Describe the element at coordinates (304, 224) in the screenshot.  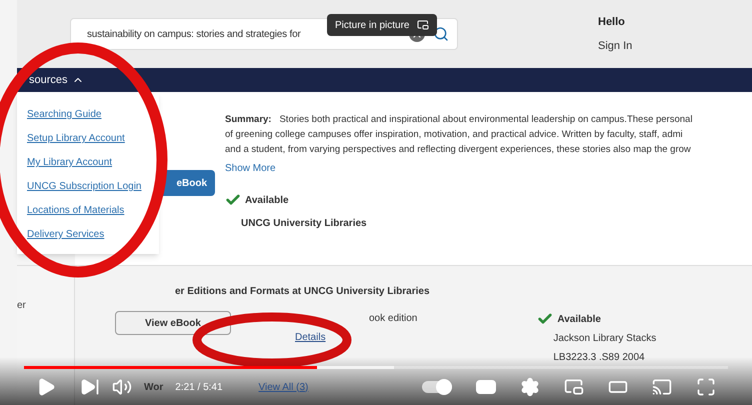
I see `library-text: UNCG University Libraries` at that location.